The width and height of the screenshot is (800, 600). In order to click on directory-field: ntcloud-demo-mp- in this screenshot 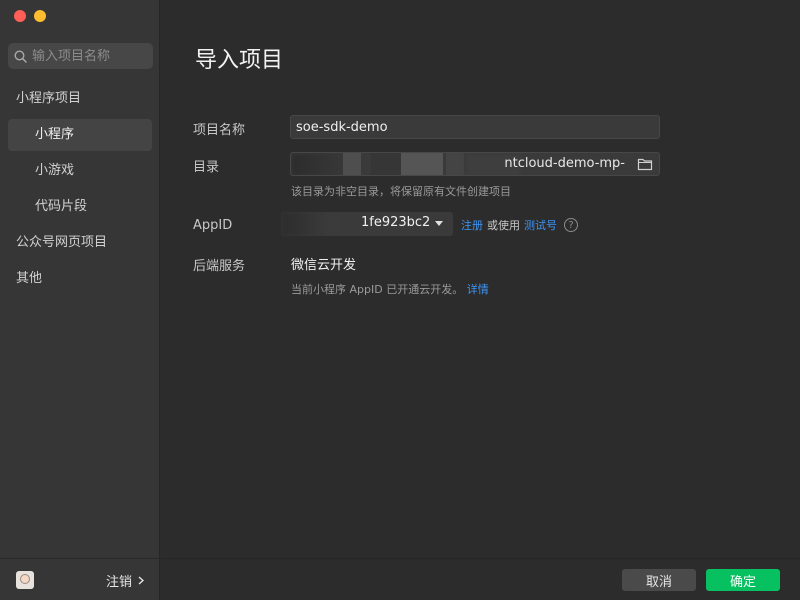, I will do `click(475, 164)`.